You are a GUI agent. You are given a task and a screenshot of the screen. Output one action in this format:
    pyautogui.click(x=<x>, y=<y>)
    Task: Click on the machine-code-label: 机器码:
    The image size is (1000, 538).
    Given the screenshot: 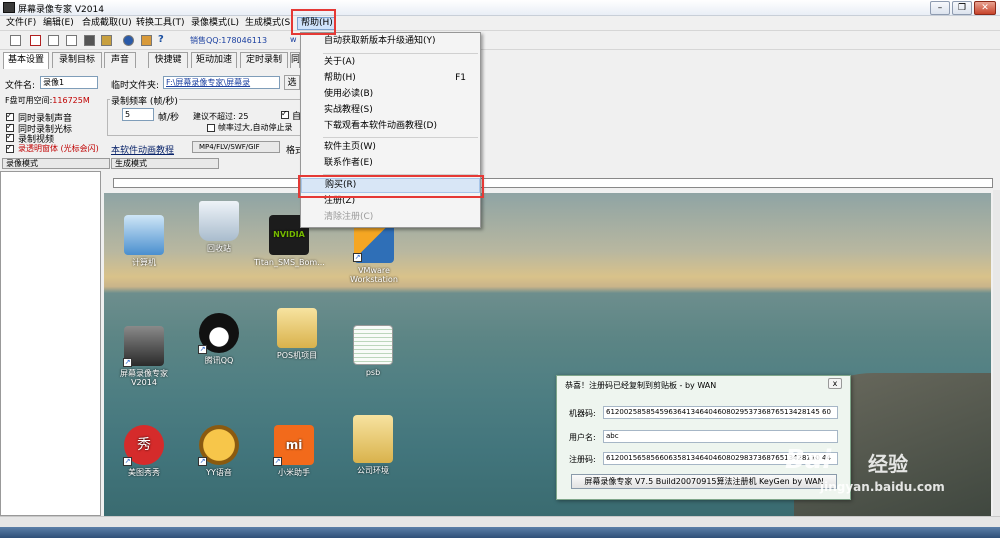 What is the action you would take?
    pyautogui.click(x=582, y=413)
    